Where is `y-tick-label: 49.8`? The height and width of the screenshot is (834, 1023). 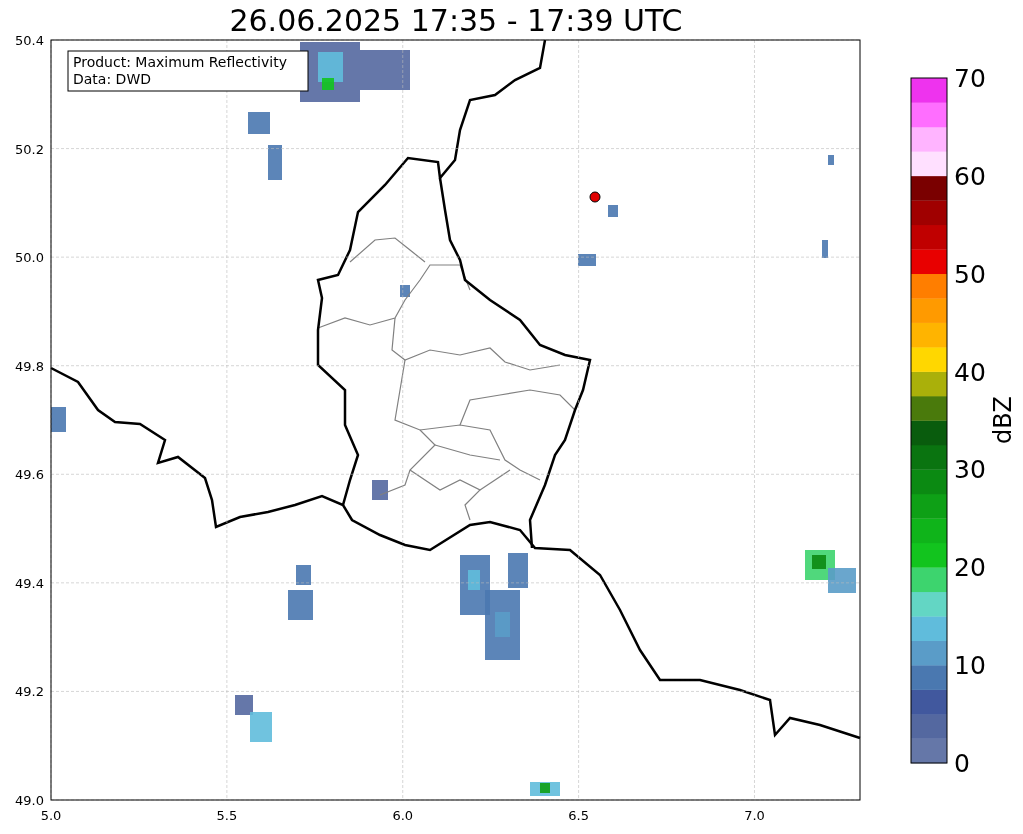 y-tick-label: 49.8 is located at coordinates (29, 366).